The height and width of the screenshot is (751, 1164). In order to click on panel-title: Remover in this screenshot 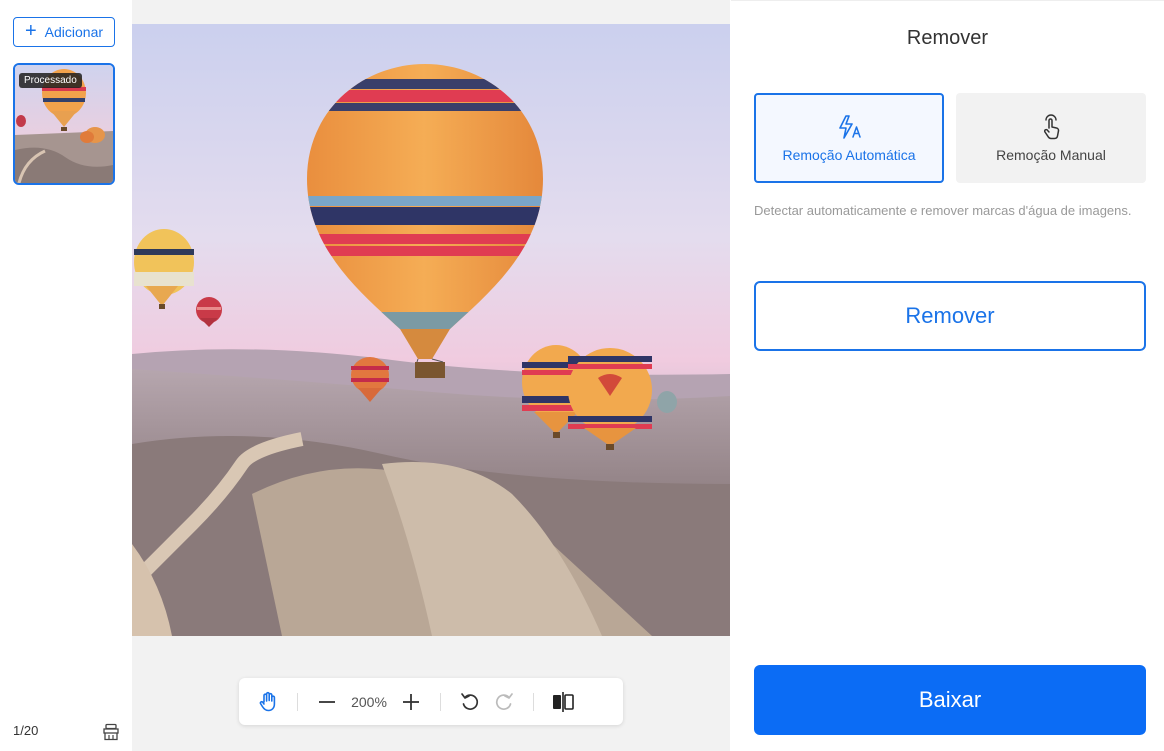, I will do `click(947, 38)`.